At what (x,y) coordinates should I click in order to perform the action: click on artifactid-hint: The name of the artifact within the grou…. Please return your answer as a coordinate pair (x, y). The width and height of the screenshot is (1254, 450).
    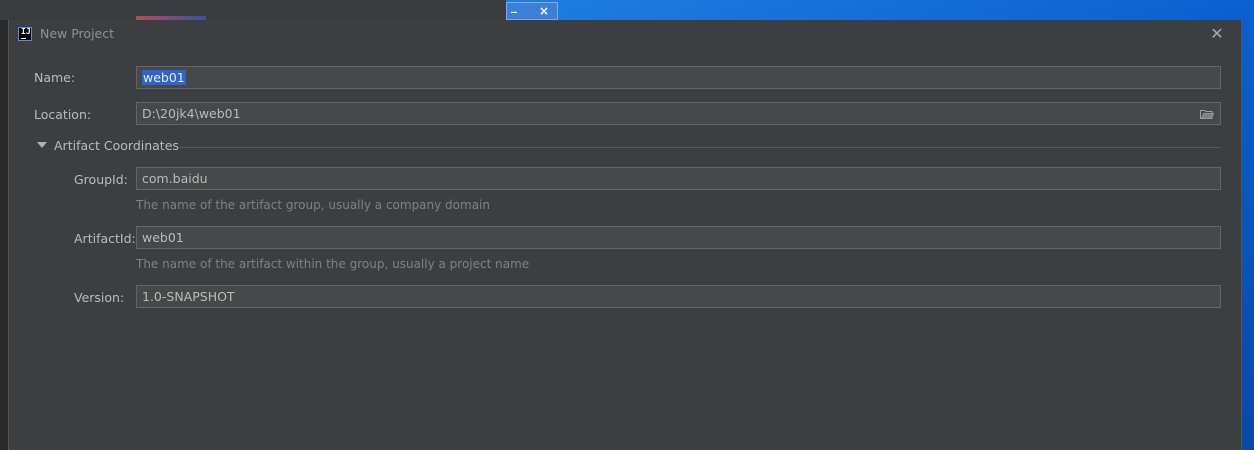
    Looking at the image, I should click on (333, 264).